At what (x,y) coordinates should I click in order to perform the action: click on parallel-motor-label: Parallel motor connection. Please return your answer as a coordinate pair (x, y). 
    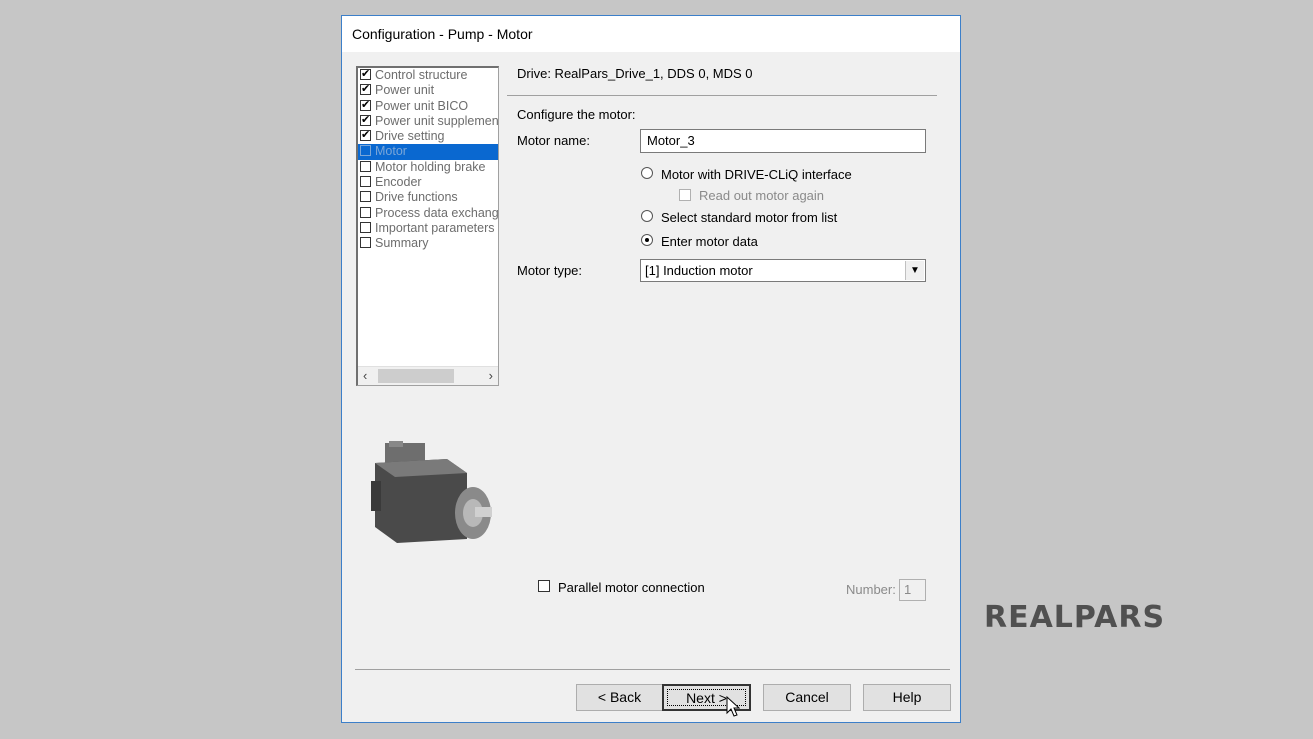
    Looking at the image, I should click on (631, 587).